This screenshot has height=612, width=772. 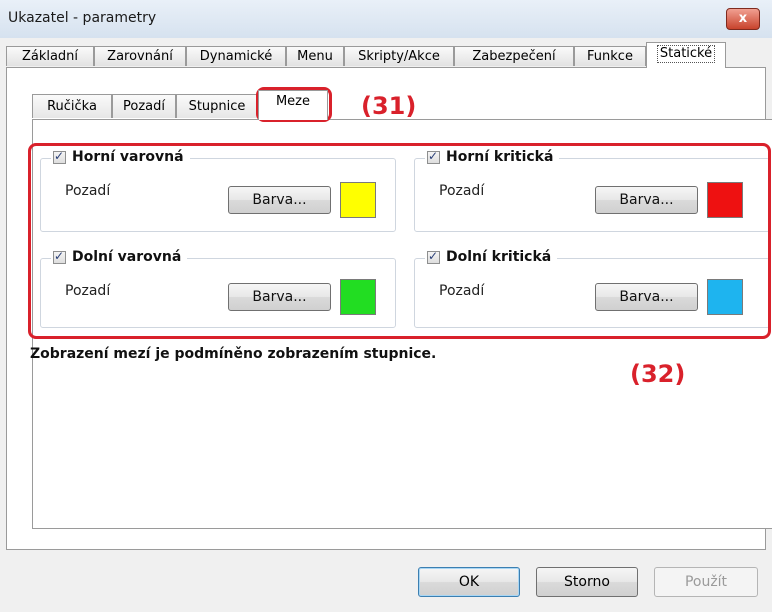 I want to click on subtab-label: Pozadí, so click(x=144, y=106).